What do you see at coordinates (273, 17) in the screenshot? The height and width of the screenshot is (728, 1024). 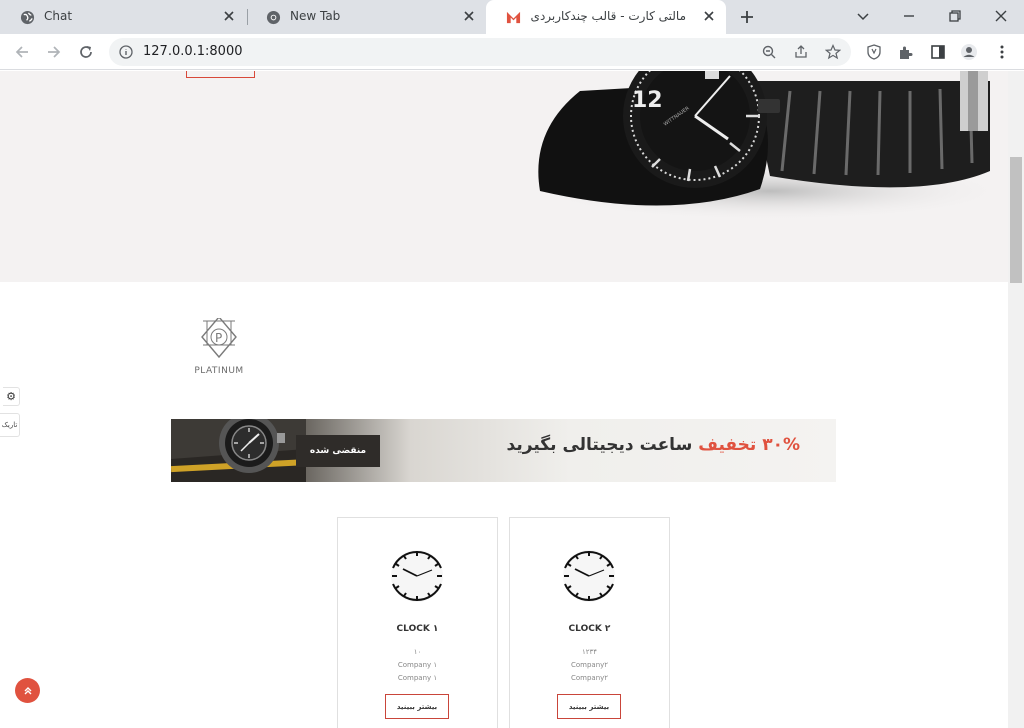 I see `chrome-icon` at bounding box center [273, 17].